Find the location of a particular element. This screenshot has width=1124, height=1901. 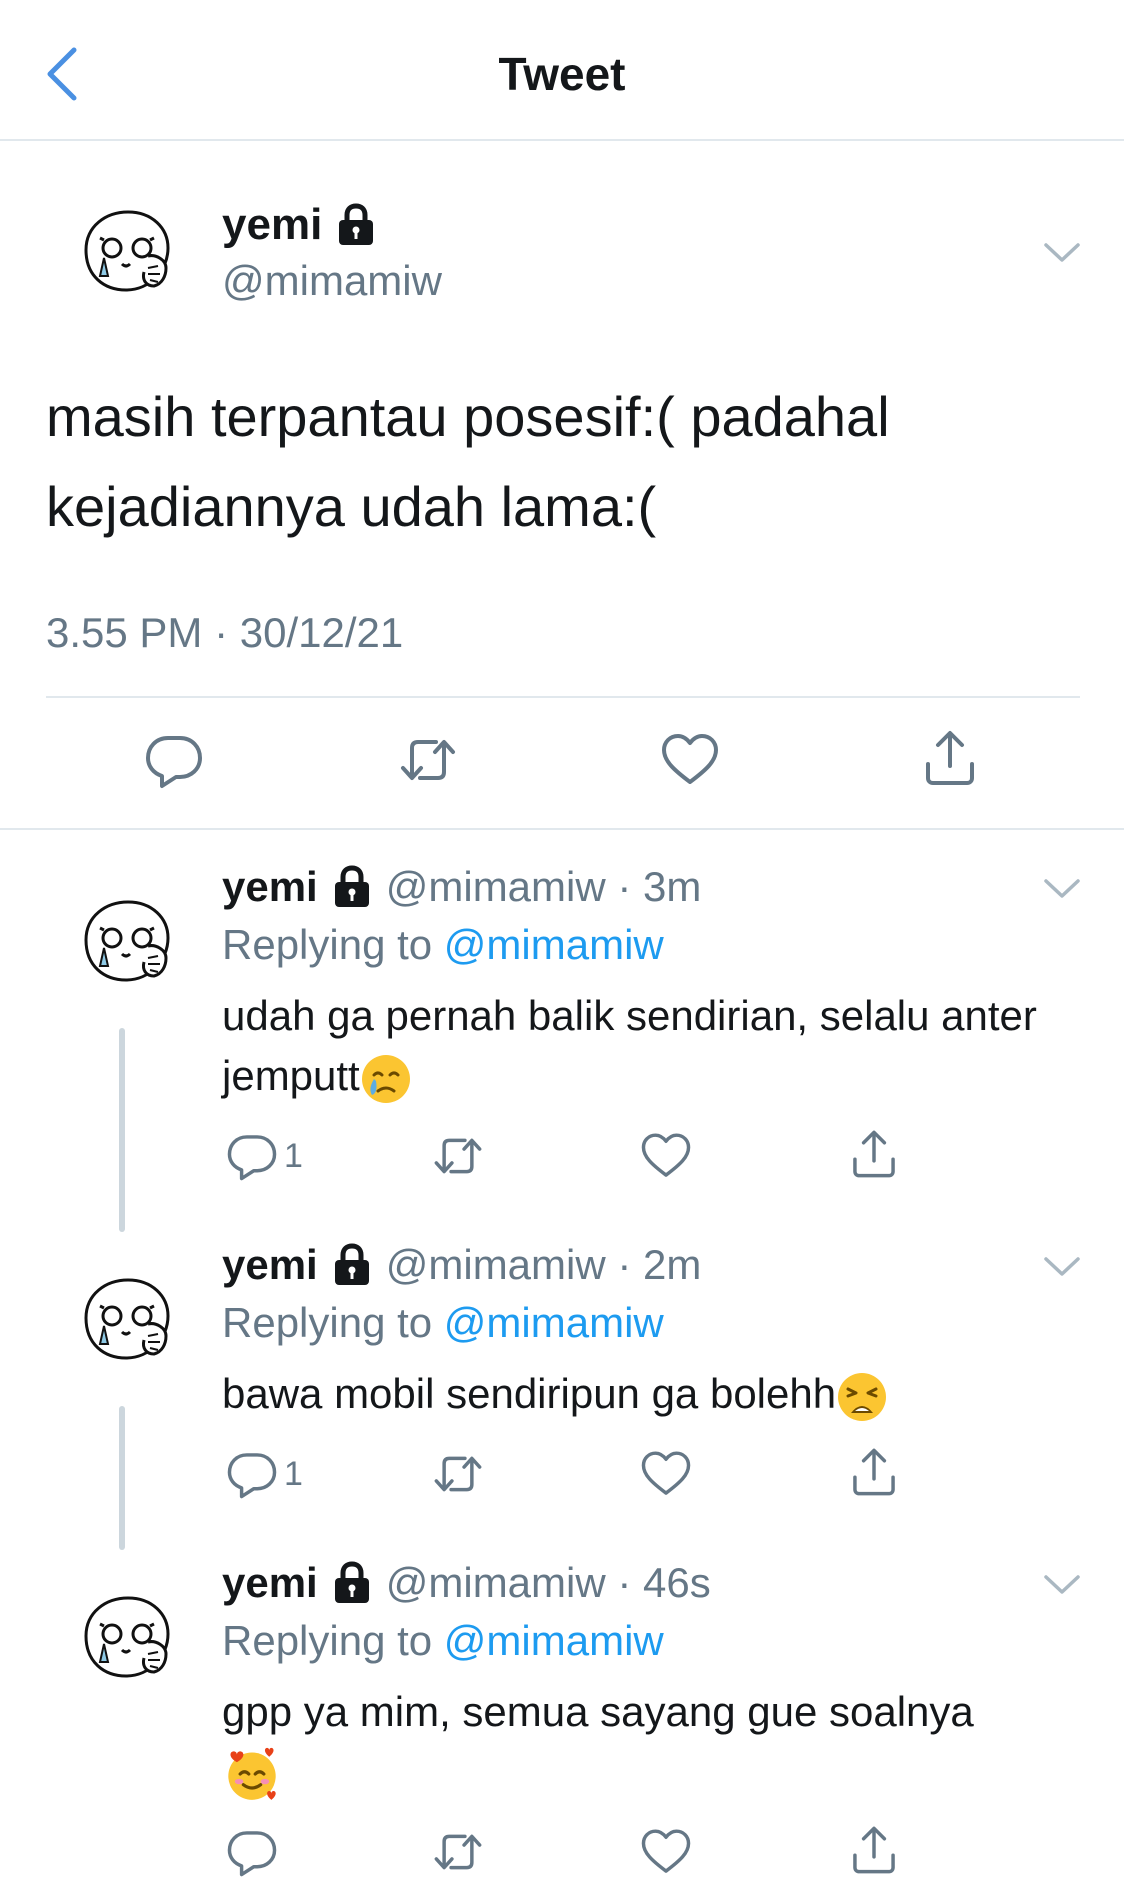

weary-face-icon is located at coordinates (862, 1397).